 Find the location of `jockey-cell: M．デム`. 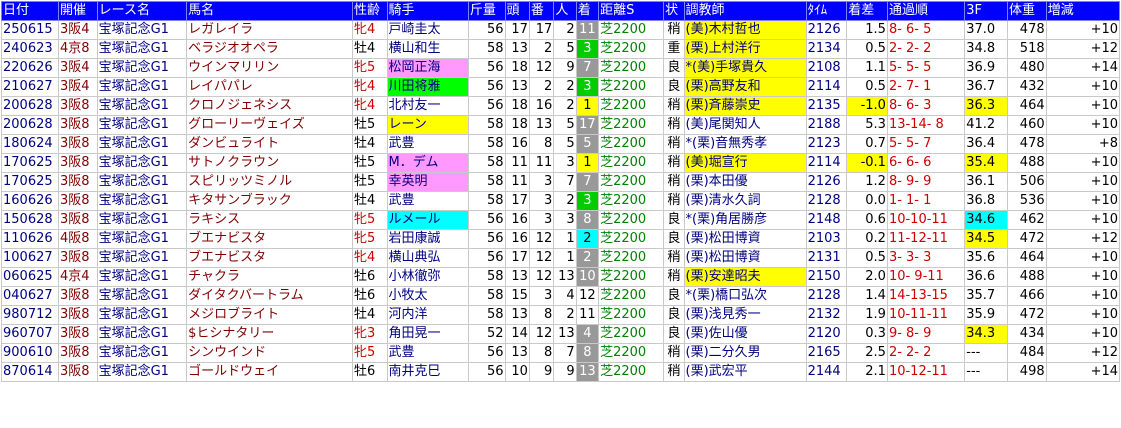

jockey-cell: M．デム is located at coordinates (427, 163).